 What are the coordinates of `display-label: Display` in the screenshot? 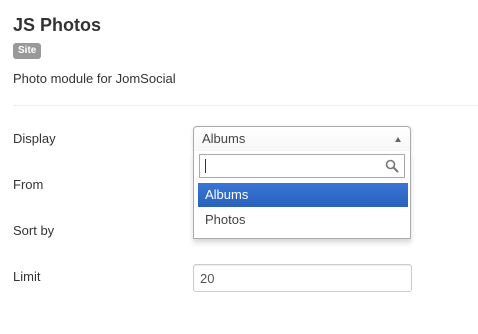 It's located at (34, 138).